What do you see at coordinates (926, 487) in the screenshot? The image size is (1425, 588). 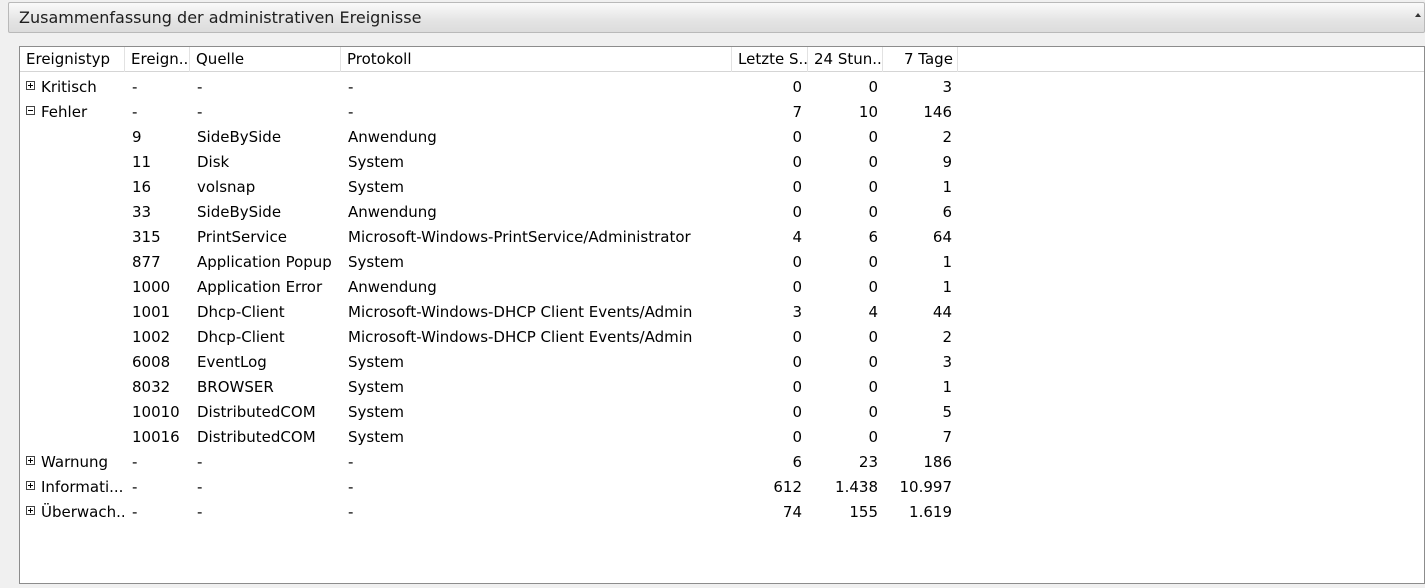 I see `cell-7-days: 10.997` at bounding box center [926, 487].